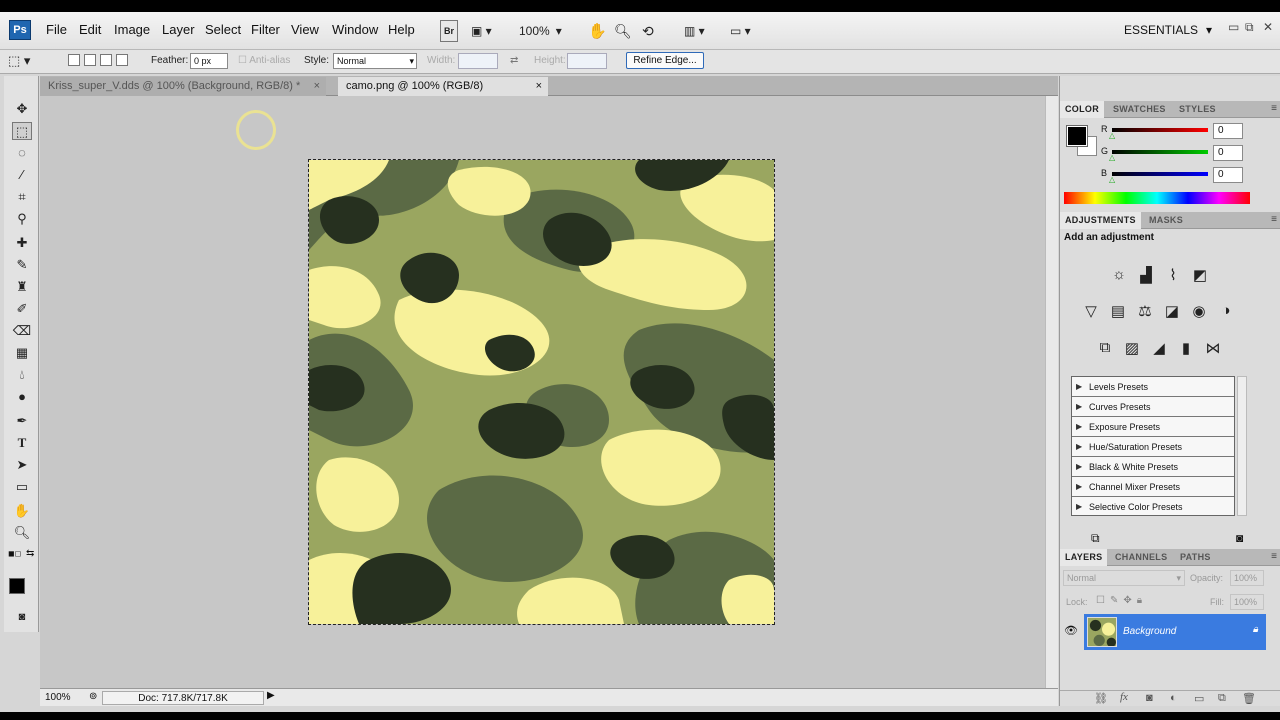 This screenshot has width=1280, height=720. Describe the element at coordinates (449, 31) in the screenshot. I see `launch-bridge-button: Br` at that location.